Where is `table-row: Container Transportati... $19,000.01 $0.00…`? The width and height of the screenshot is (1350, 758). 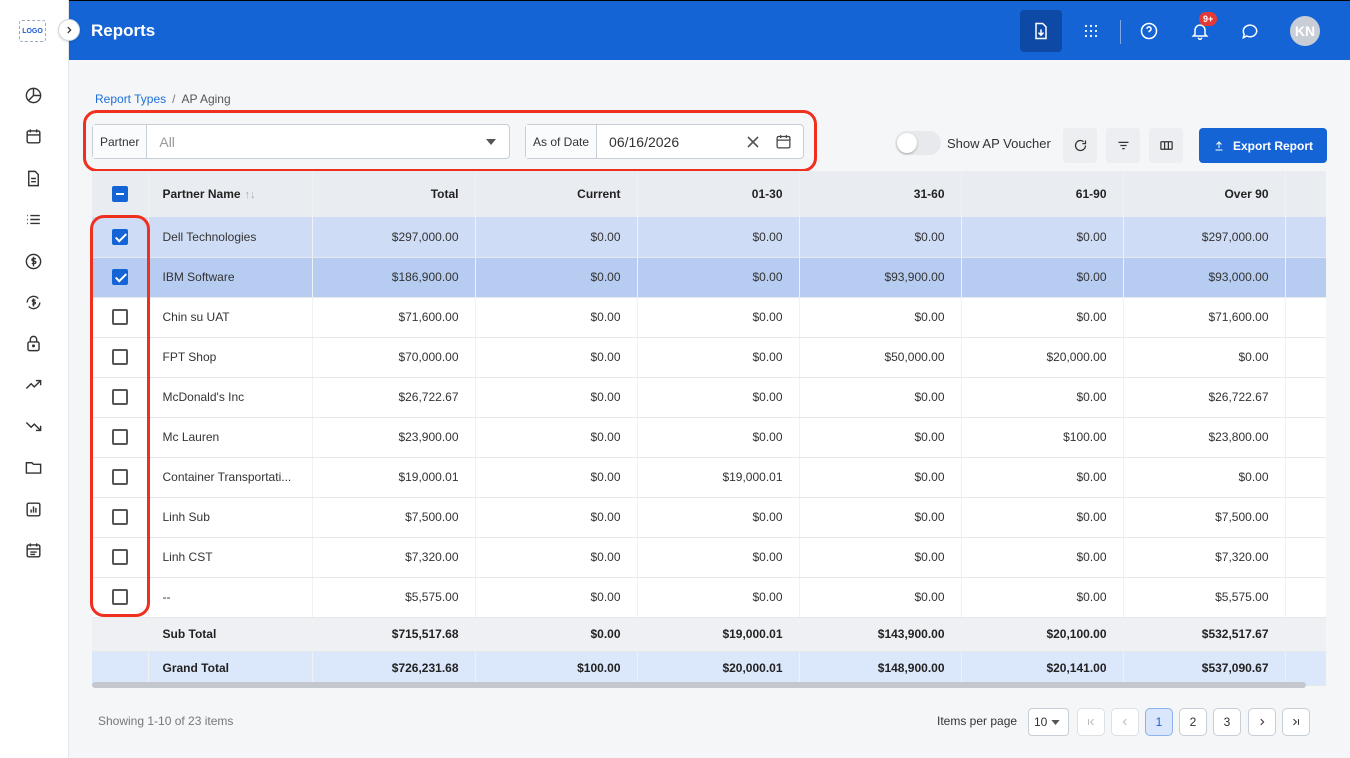 table-row: Container Transportati... $19,000.01 $0.00… is located at coordinates (709, 477).